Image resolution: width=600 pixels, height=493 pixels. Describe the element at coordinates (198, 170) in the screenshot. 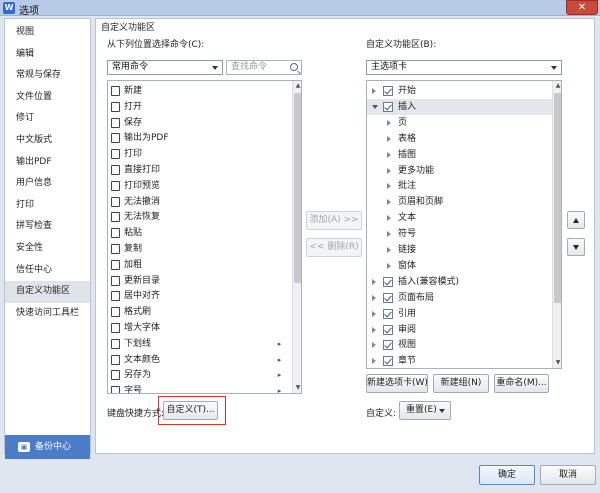

I see `command-list-item: 直接打印` at that location.